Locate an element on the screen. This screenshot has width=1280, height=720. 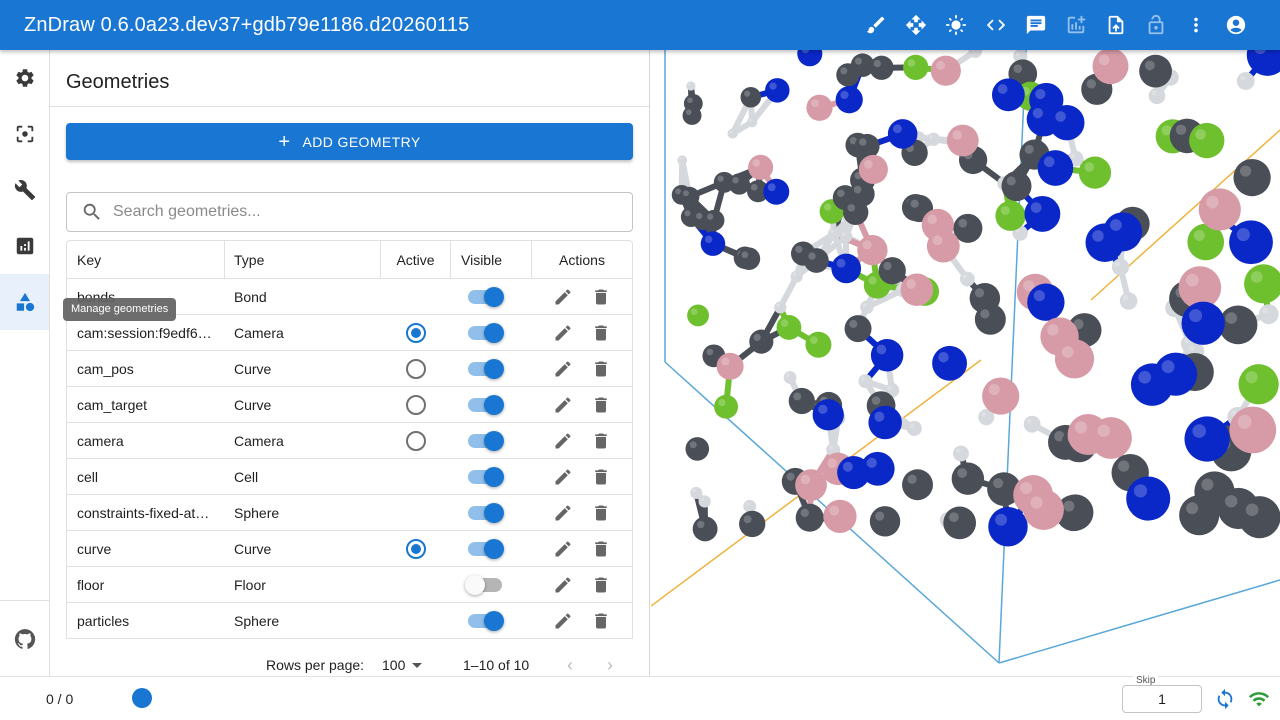
brush-icon is located at coordinates (876, 25).